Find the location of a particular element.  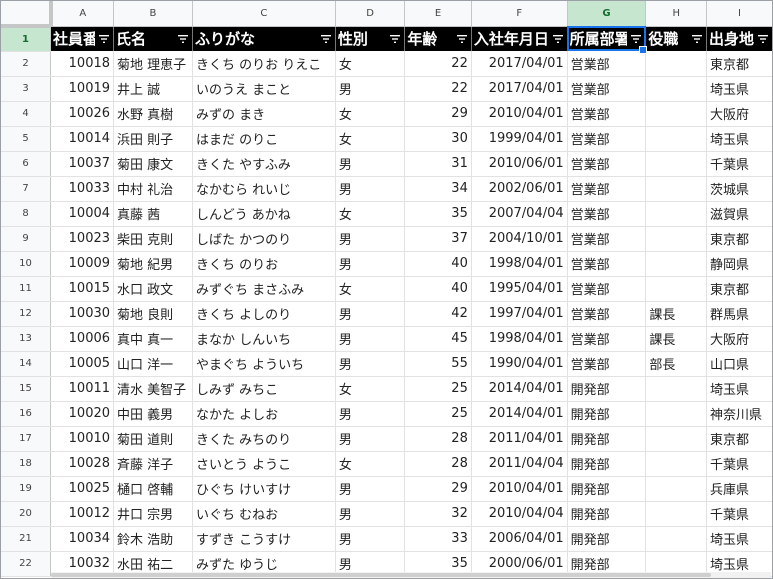

header-cell-birthplace: 出身地 is located at coordinates (739, 38).